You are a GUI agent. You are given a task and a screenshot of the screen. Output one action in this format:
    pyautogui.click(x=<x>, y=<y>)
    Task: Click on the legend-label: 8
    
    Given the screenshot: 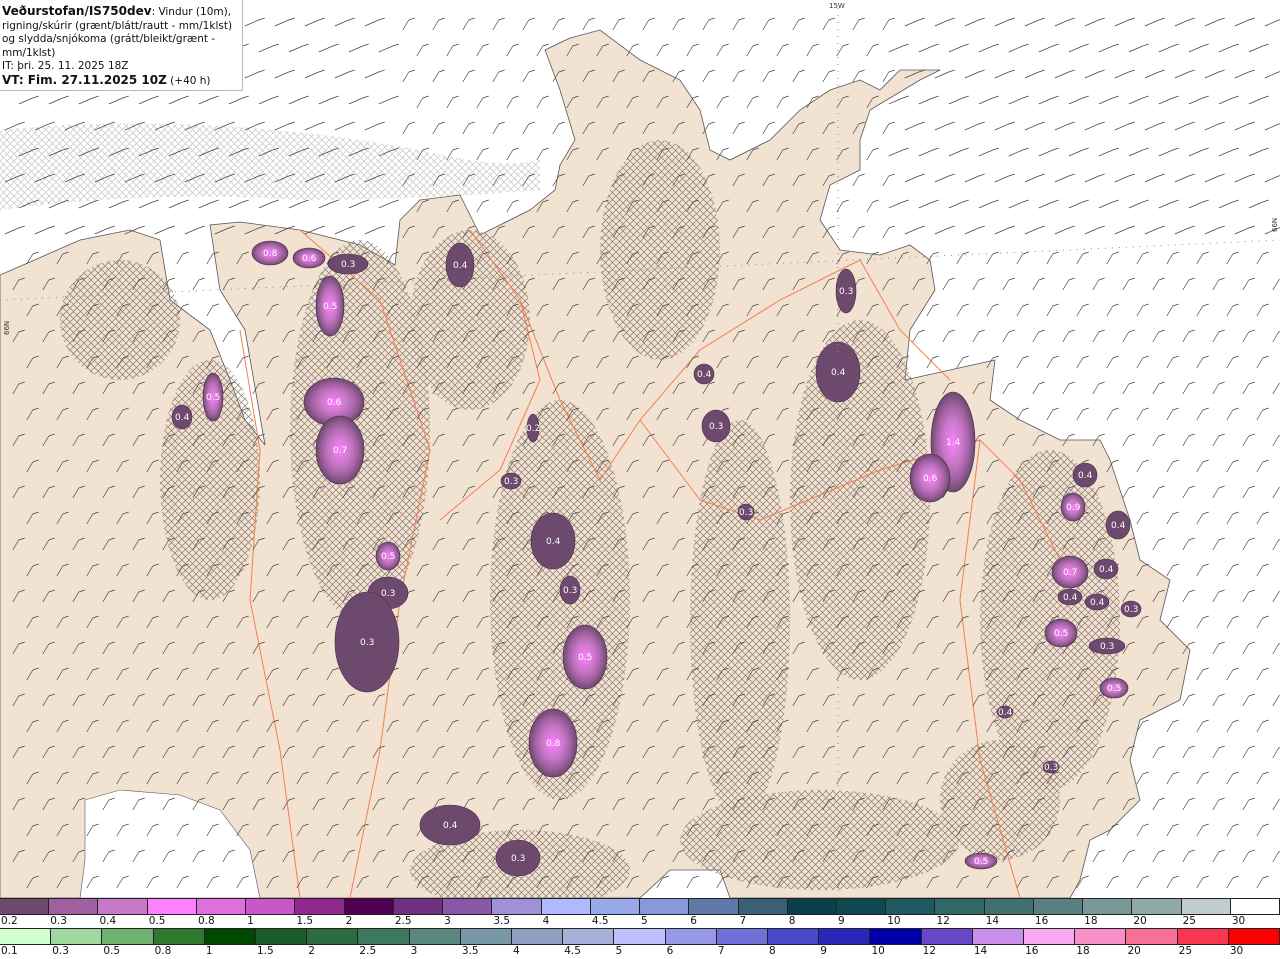 What is the action you would take?
    pyautogui.click(x=792, y=921)
    